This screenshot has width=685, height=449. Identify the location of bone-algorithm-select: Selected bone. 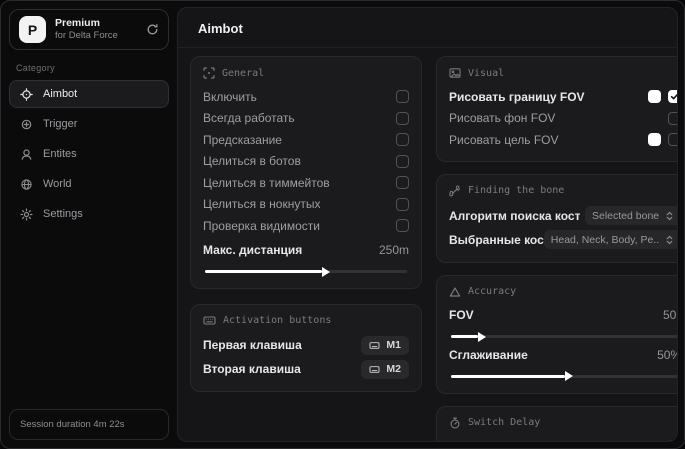
(631, 215).